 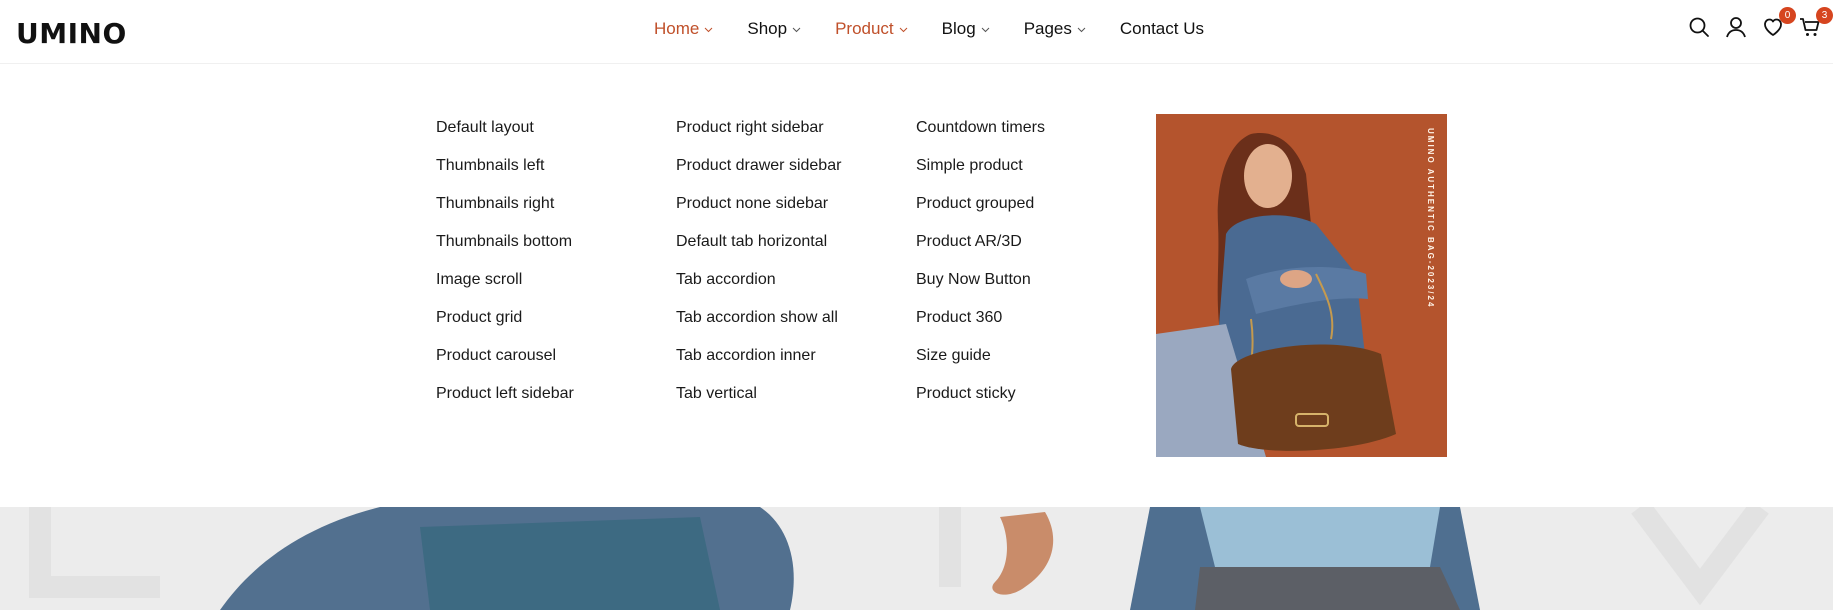 What do you see at coordinates (758, 361) in the screenshot?
I see `menu-link-tab-accordion-inner: Tab accordion inner` at bounding box center [758, 361].